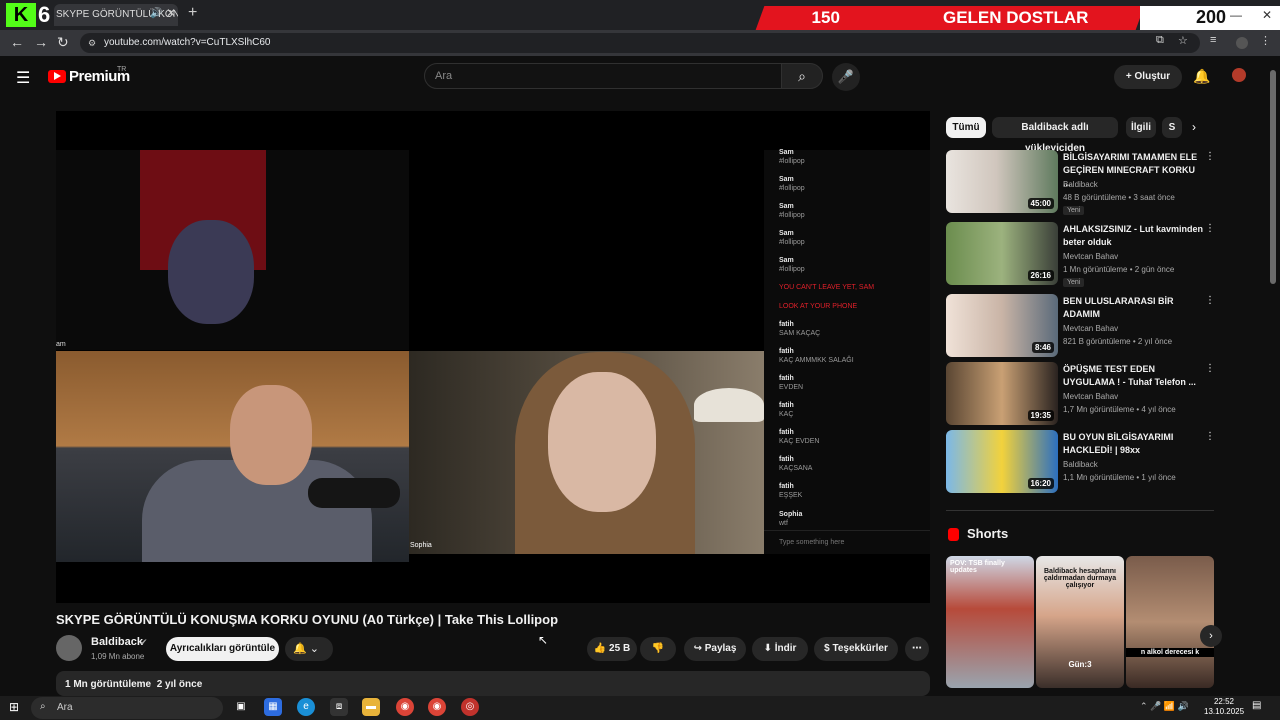 This screenshot has height=720, width=1280. Describe the element at coordinates (1273, 177) in the screenshot. I see `page-scrollbar` at that location.